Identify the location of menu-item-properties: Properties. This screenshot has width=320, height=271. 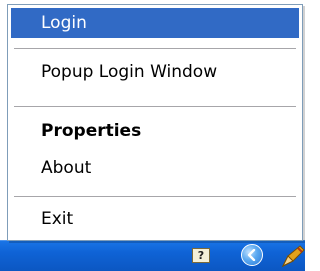
(155, 131).